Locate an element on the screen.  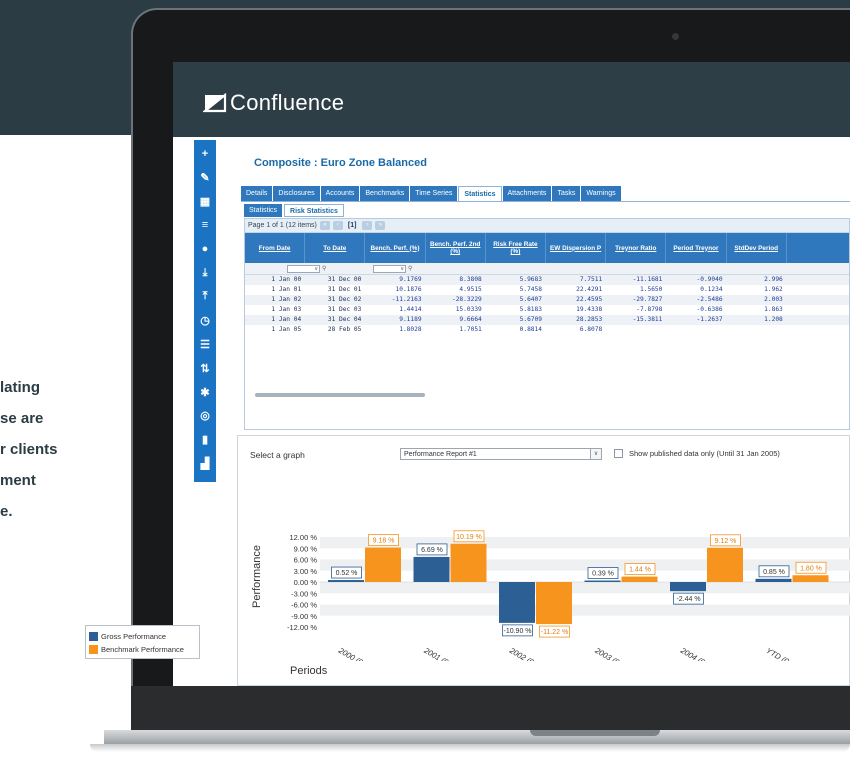
confluence-logo-icon is located at coordinates (215, 103).